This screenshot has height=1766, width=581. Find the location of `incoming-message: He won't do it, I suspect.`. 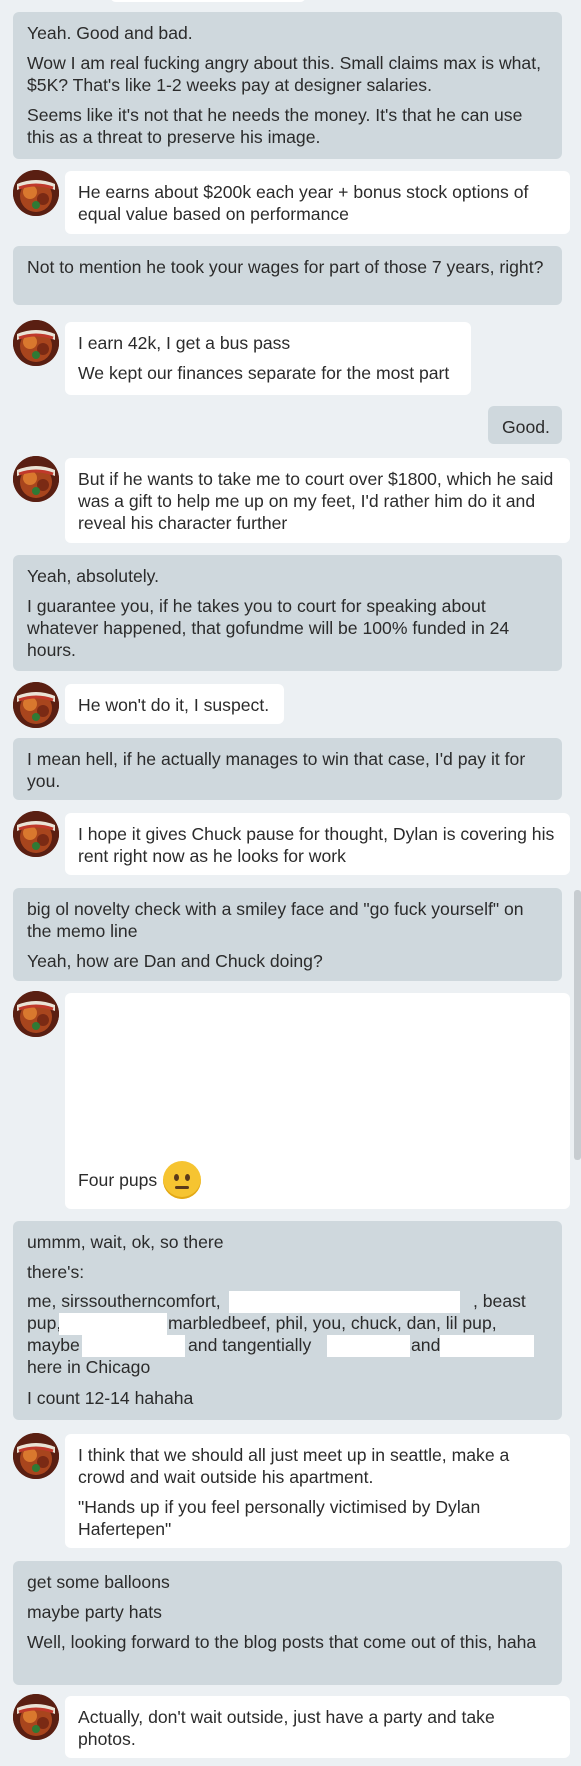

incoming-message: He won't do it, I suspect. is located at coordinates (174, 704).